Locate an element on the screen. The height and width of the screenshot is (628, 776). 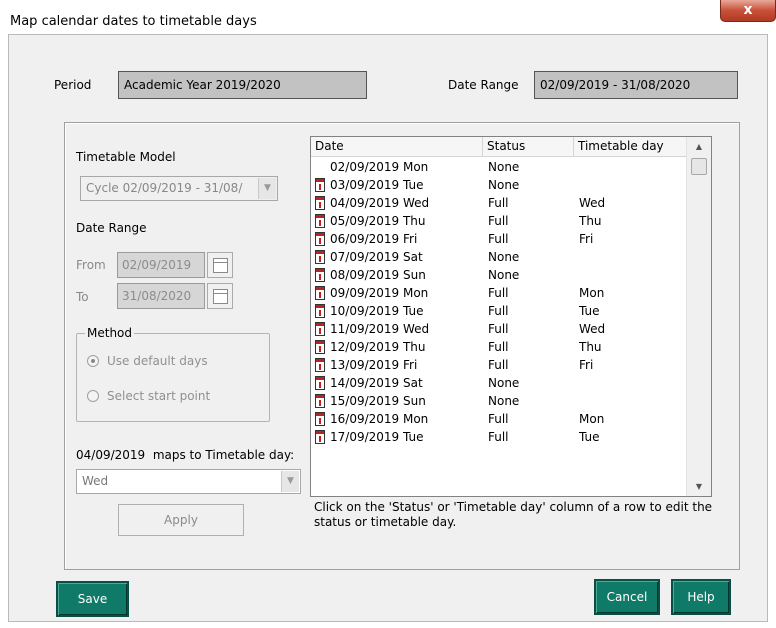
vertical-scrollbar: ▲ ▼ is located at coordinates (698, 316).